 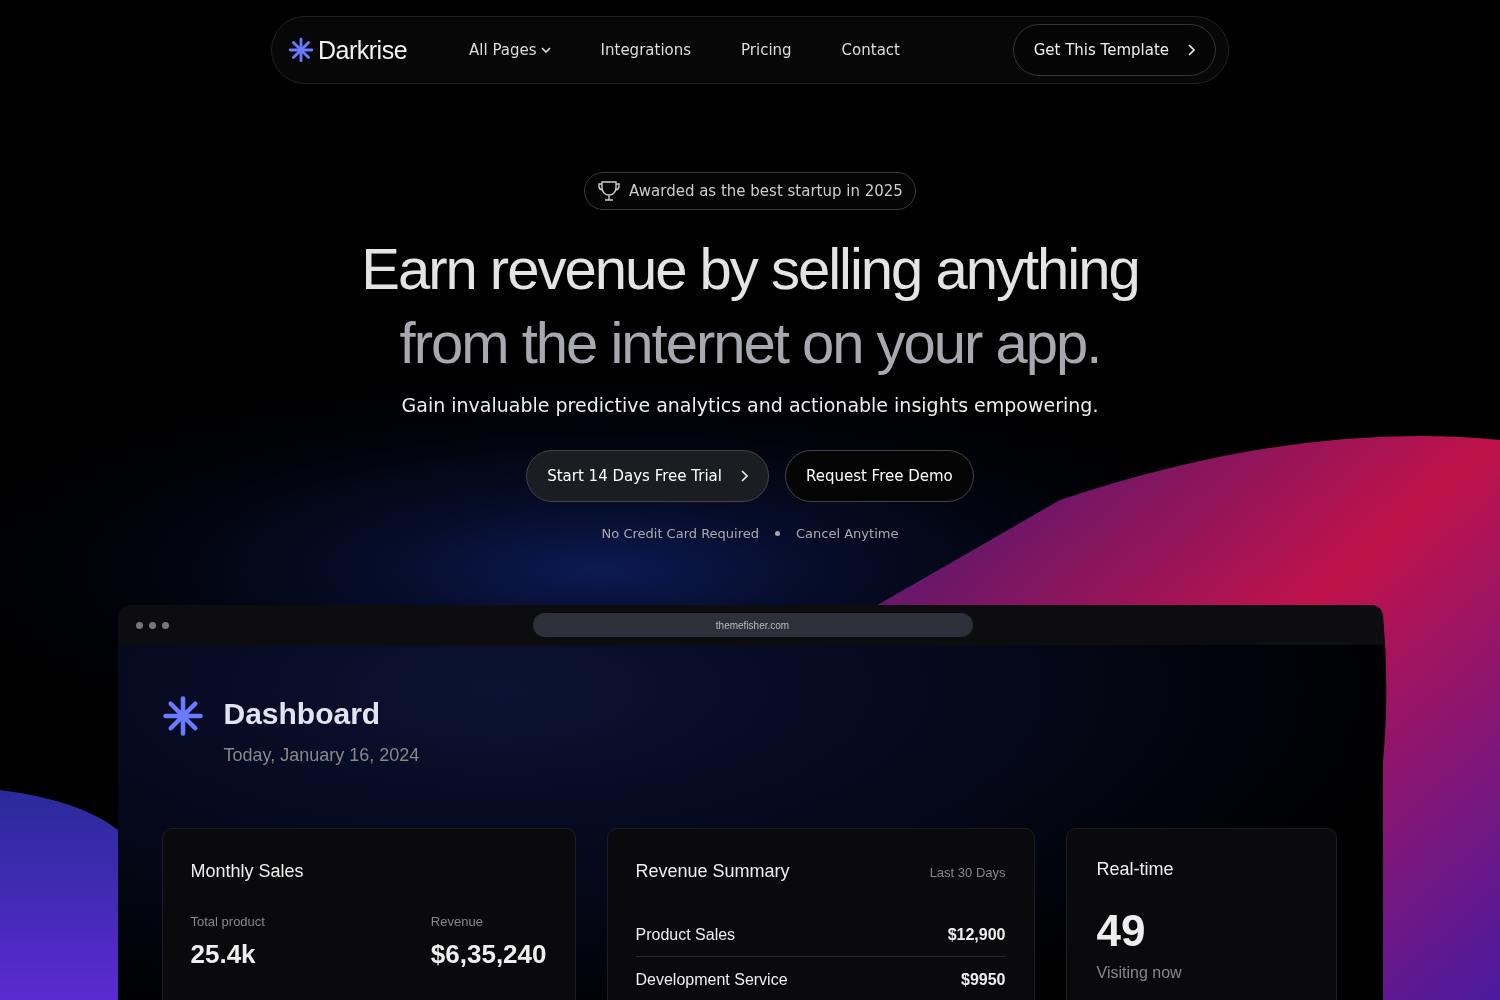 What do you see at coordinates (879, 476) in the screenshot?
I see `demo-button: Request Free Demo` at bounding box center [879, 476].